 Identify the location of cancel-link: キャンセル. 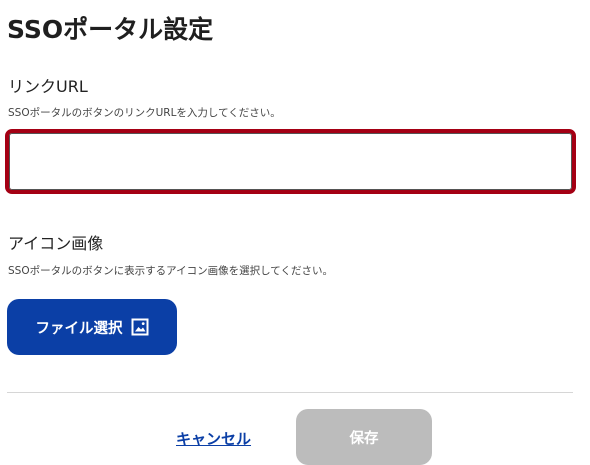
(213, 438).